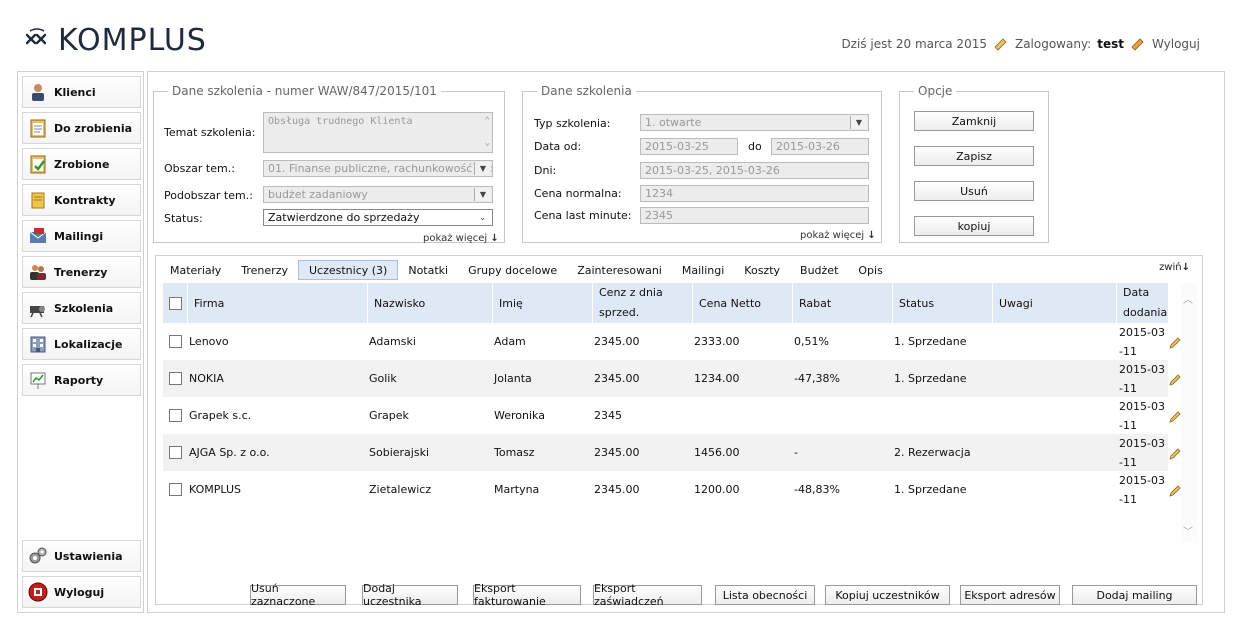  Describe the element at coordinates (542, 303) in the screenshot. I see `col-imie: Imię` at that location.